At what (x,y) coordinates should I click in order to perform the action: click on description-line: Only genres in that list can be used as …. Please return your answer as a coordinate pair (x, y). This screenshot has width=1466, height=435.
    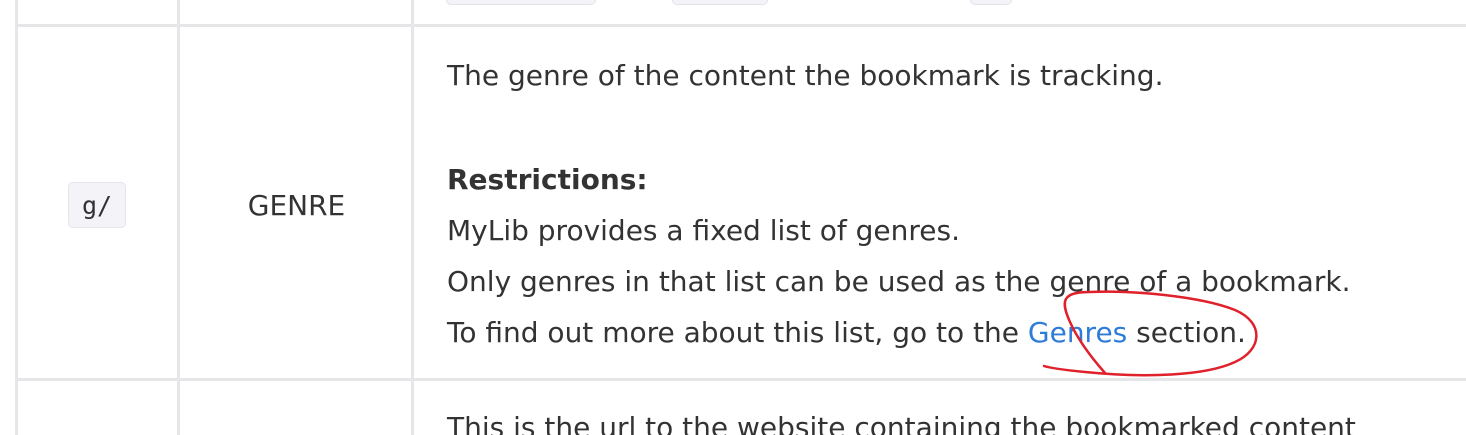
    Looking at the image, I should click on (899, 281).